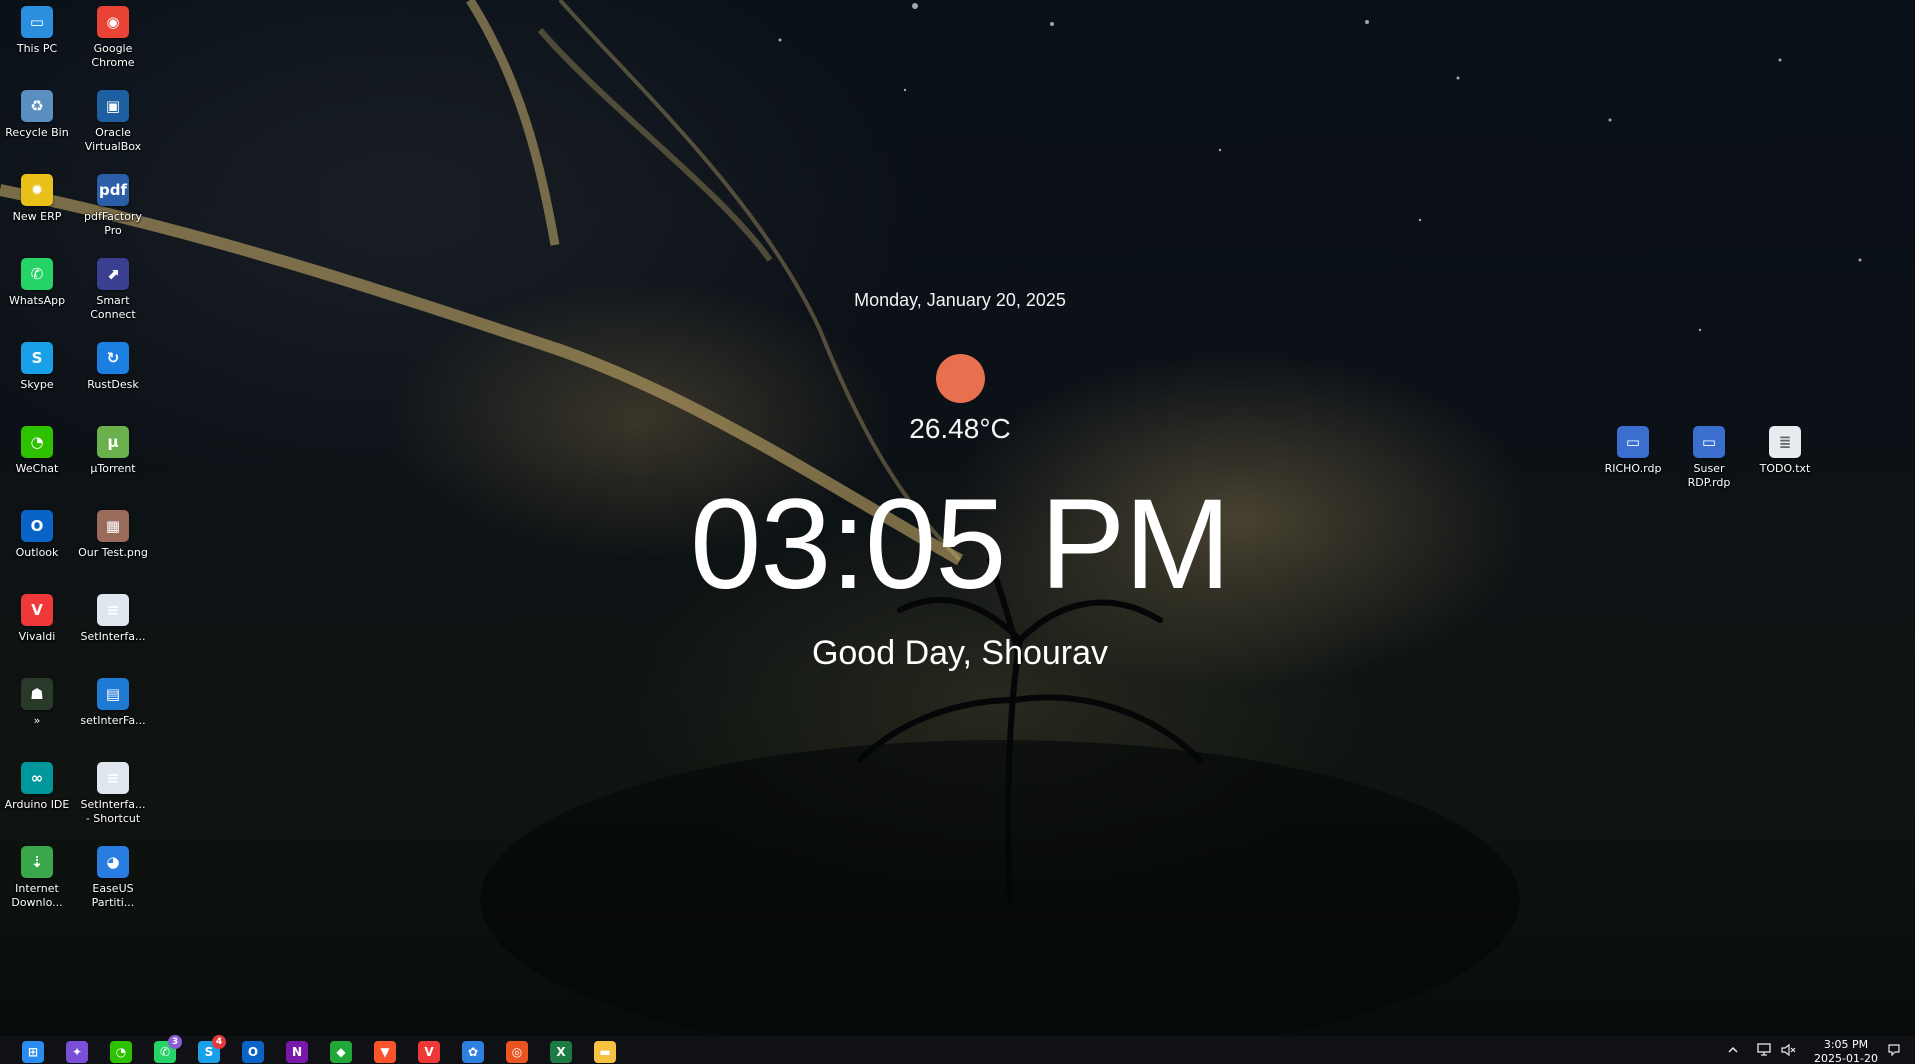  I want to click on remote-desktop-icon: ◆, so click(341, 1052).